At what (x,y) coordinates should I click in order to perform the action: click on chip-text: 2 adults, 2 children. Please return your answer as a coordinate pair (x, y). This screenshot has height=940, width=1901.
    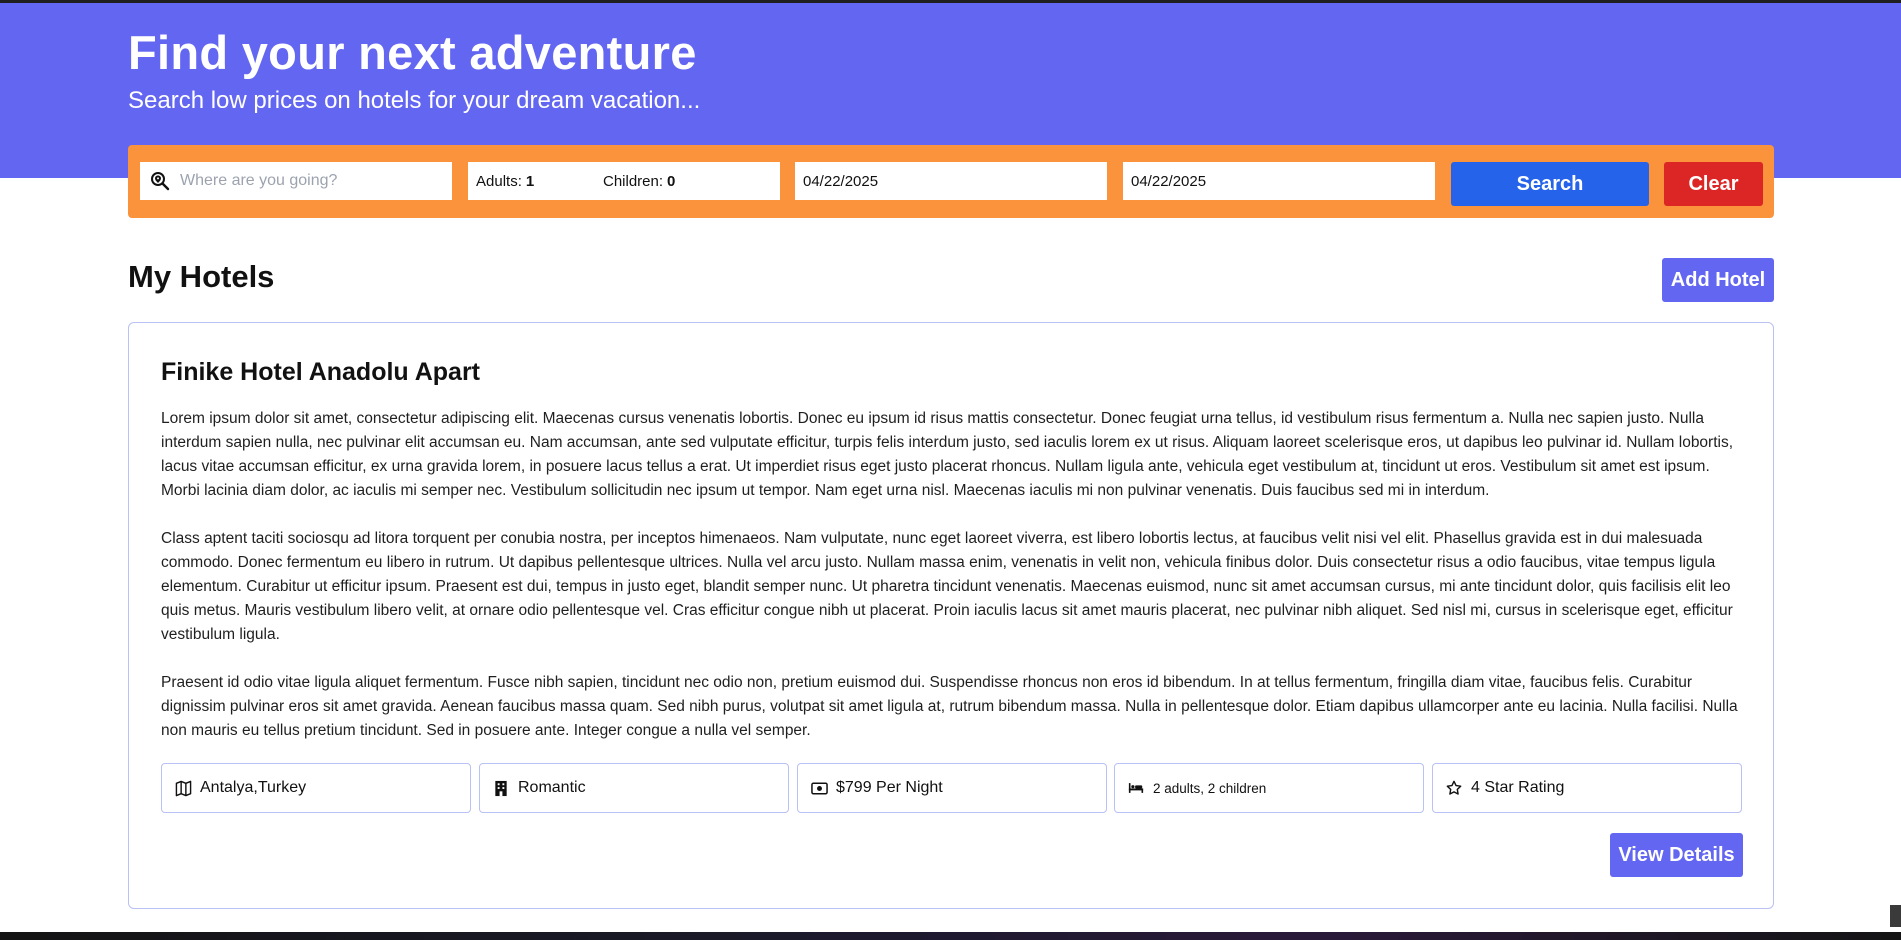
    Looking at the image, I should click on (1210, 788).